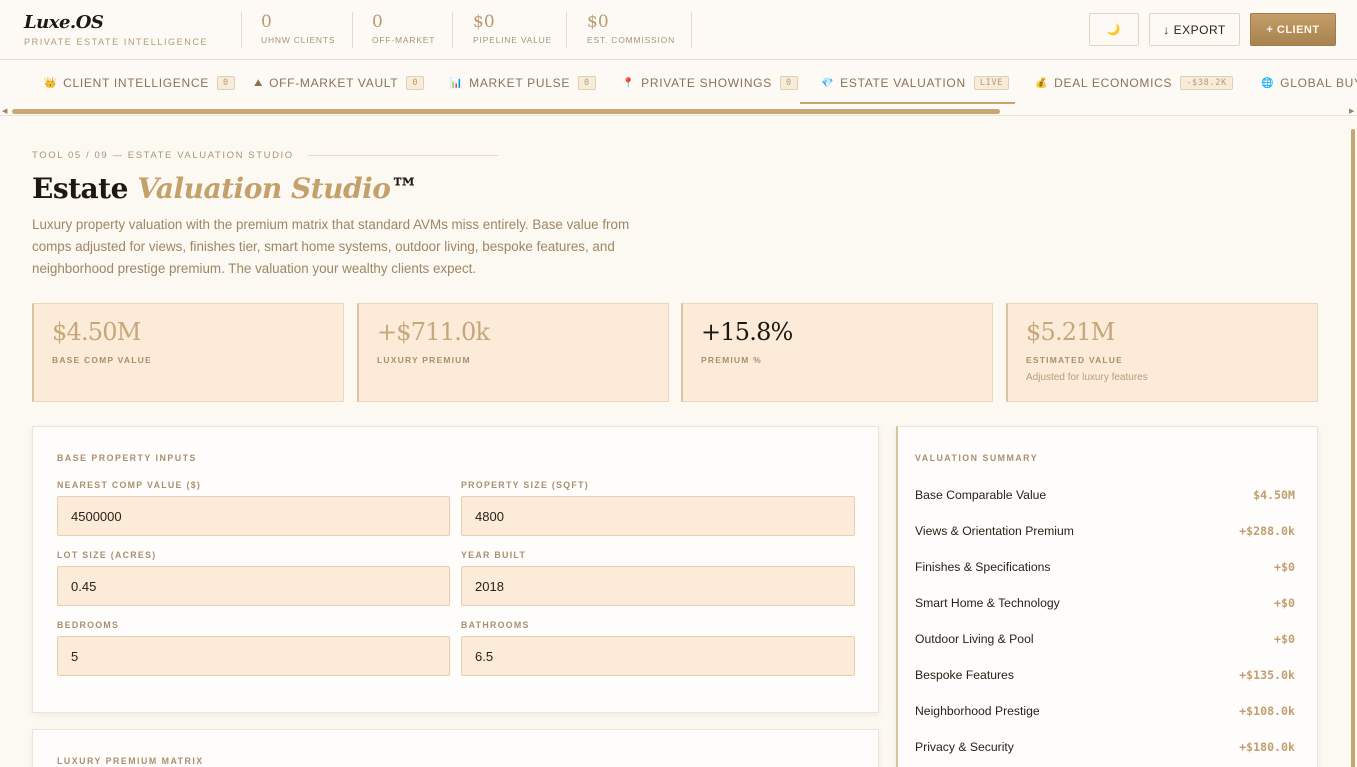 Image resolution: width=1357 pixels, height=767 pixels. What do you see at coordinates (163, 155) in the screenshot?
I see `eyebrow-text: TOOL 05 / 09 — ESTATE VALUATION STUDIO` at bounding box center [163, 155].